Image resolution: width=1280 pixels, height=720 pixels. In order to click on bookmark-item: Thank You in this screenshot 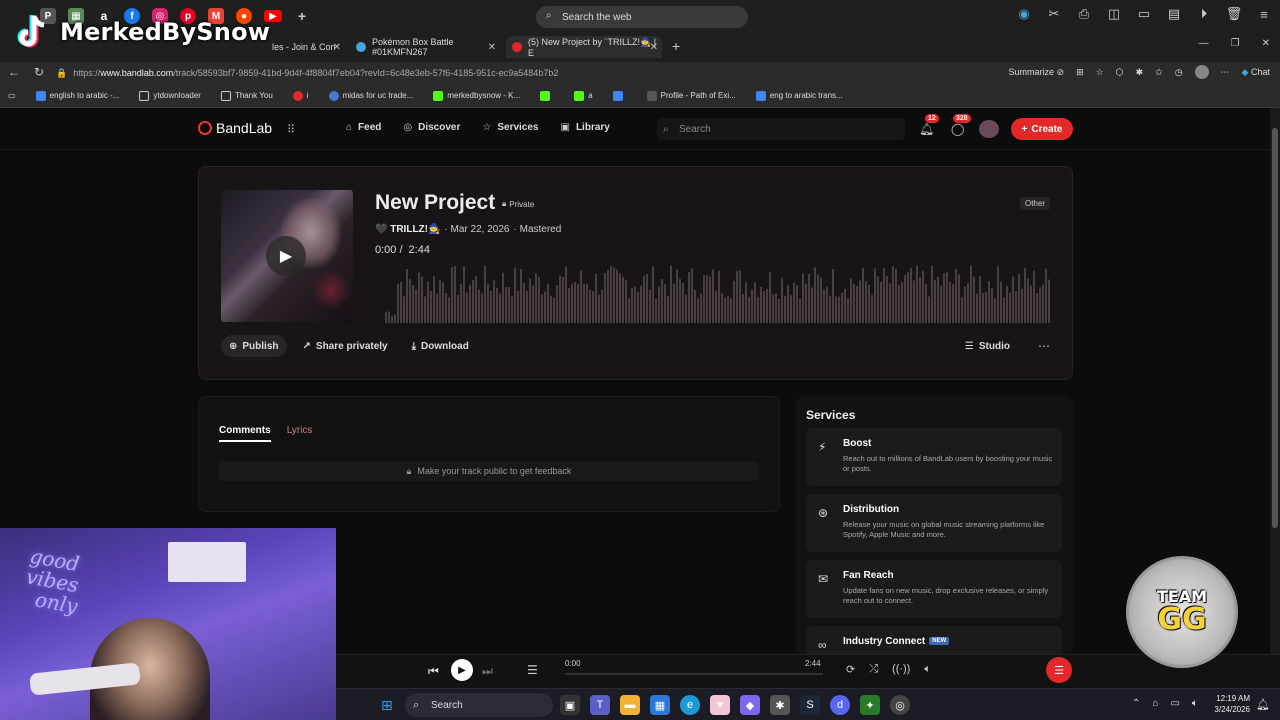, I will do `click(246, 95)`.